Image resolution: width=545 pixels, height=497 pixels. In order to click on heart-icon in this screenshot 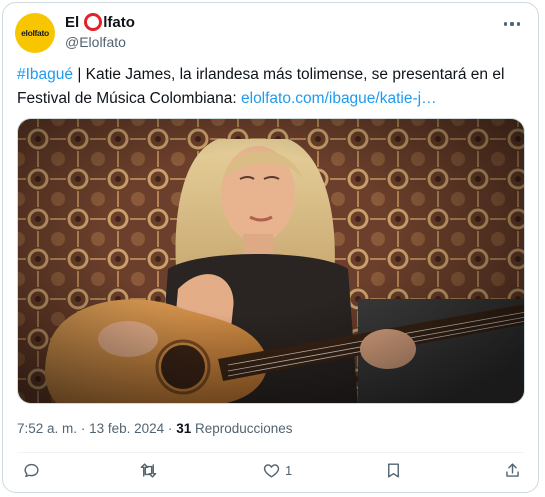, I will do `click(271, 471)`.